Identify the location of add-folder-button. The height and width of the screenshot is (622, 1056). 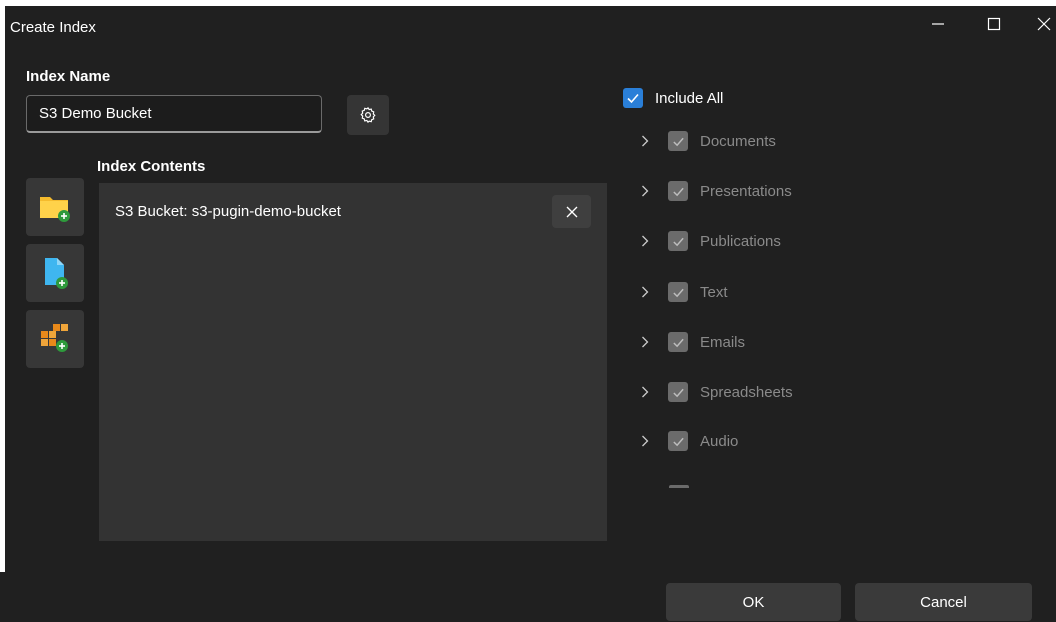
(55, 207).